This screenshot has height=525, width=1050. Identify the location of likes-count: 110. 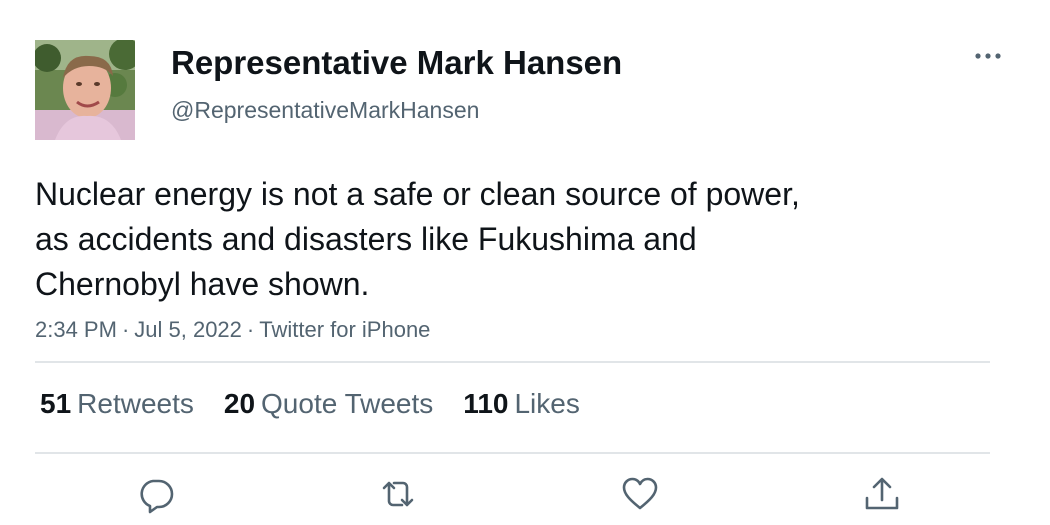
(486, 403).